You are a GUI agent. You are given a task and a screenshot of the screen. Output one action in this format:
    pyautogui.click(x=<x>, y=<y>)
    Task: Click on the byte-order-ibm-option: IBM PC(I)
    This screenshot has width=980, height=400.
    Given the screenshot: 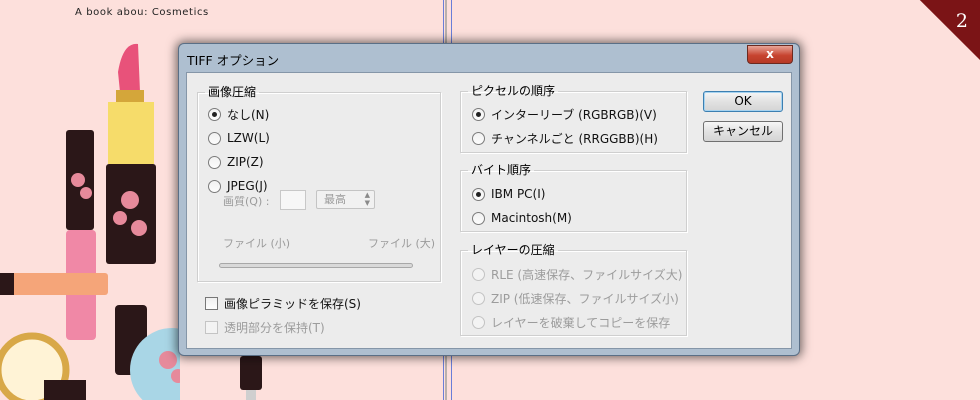 What is the action you would take?
    pyautogui.click(x=508, y=194)
    